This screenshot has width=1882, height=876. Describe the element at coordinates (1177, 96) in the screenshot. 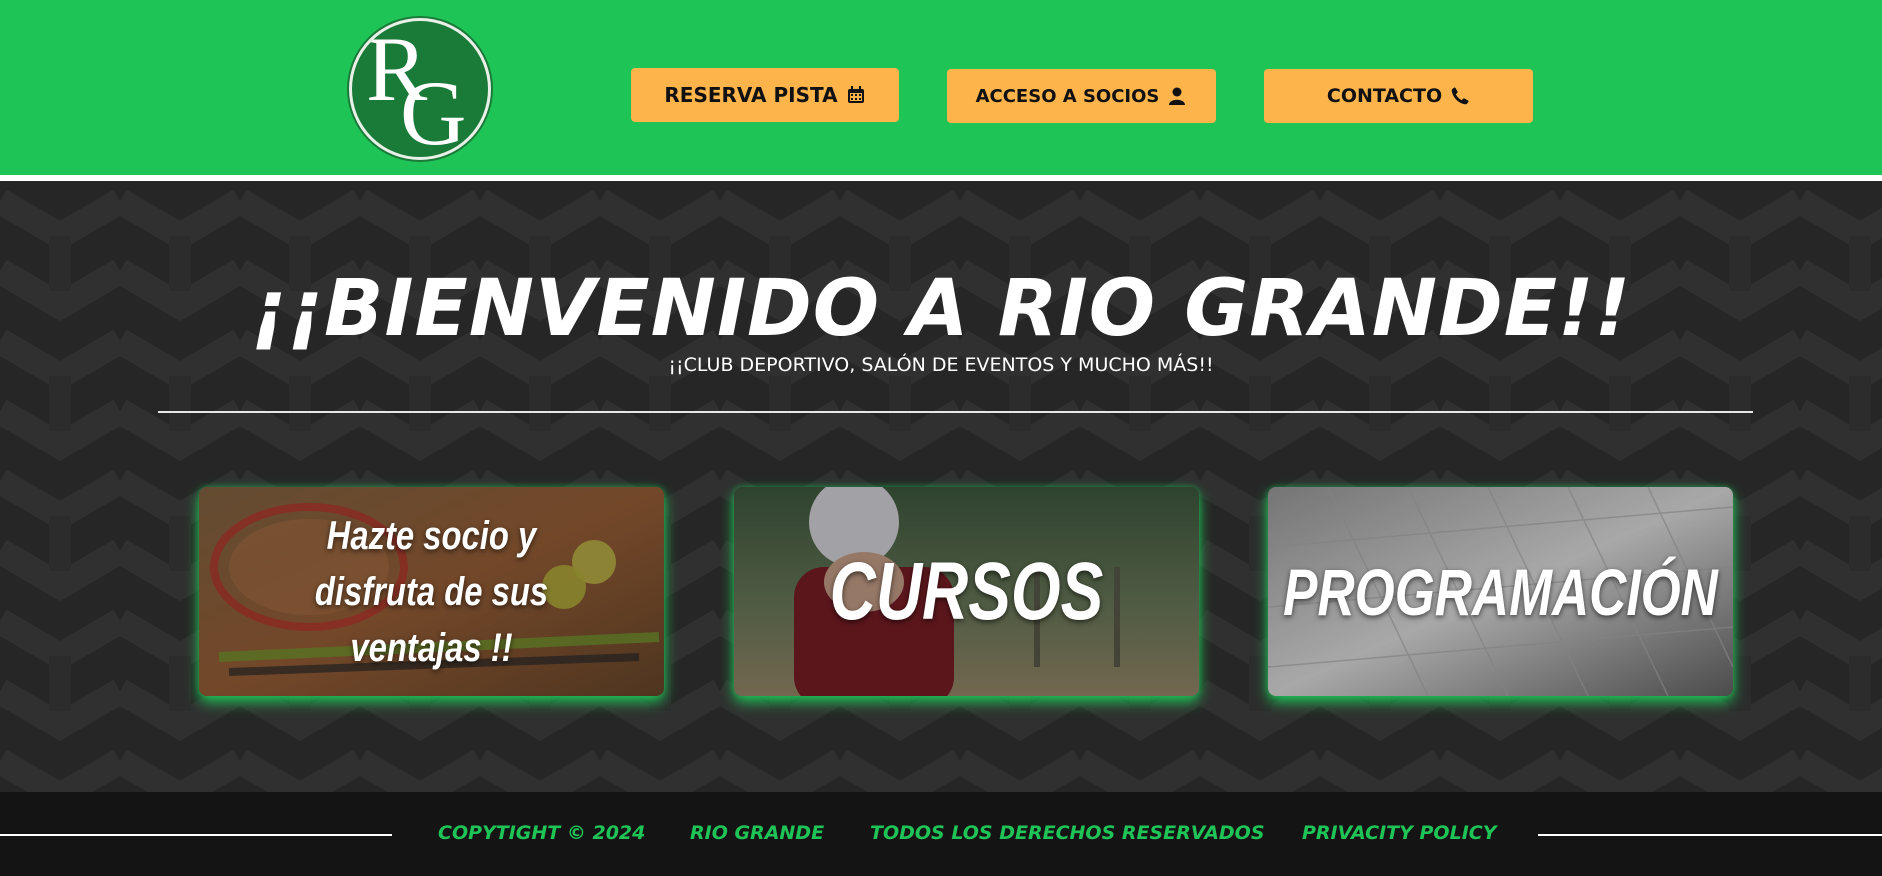

I see `user-icon` at that location.